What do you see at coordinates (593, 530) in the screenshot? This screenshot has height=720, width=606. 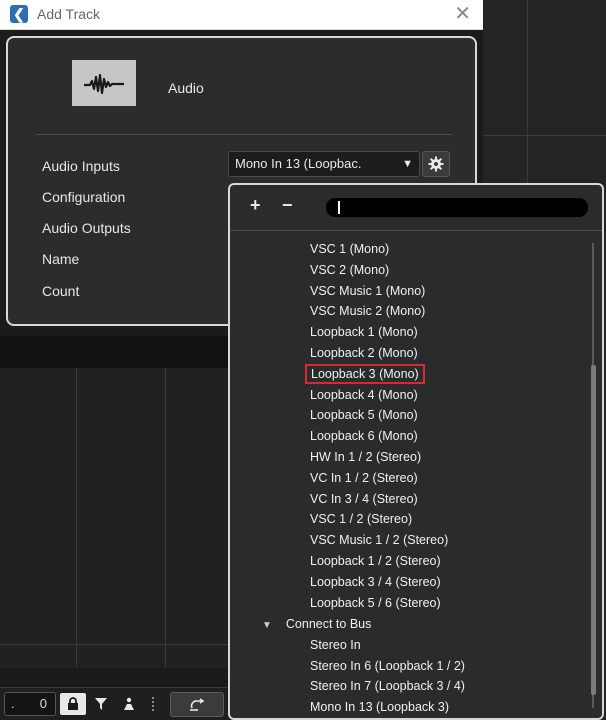 I see `scrollbar-thumb` at bounding box center [593, 530].